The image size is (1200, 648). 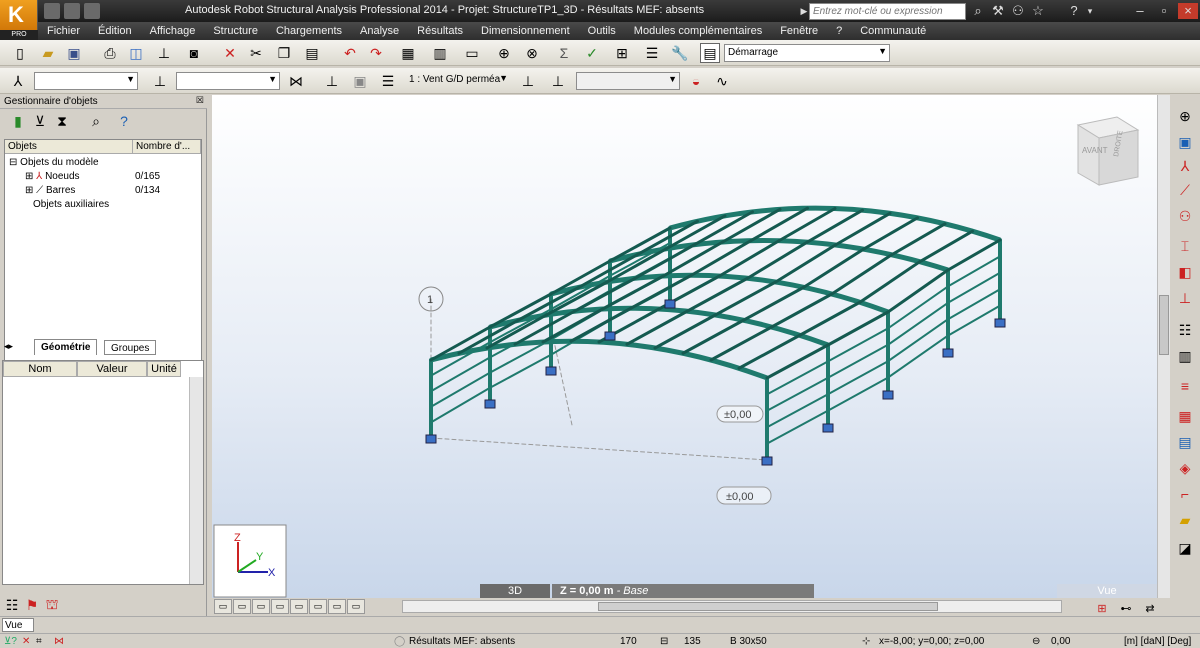 What do you see at coordinates (1150, 608) in the screenshot?
I see `sync-icon: ⇄` at bounding box center [1150, 608].